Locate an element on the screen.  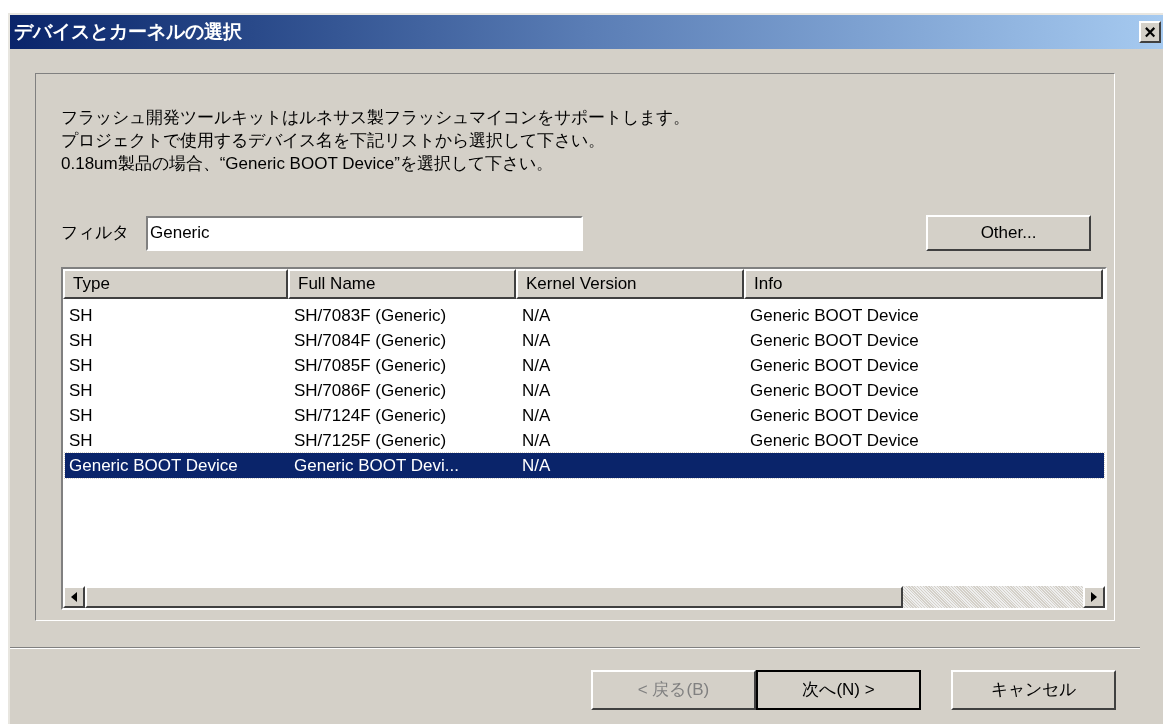
list-row: SH SH/7083F (Generic) N/A Generic BOOT Device is located at coordinates (584, 315).